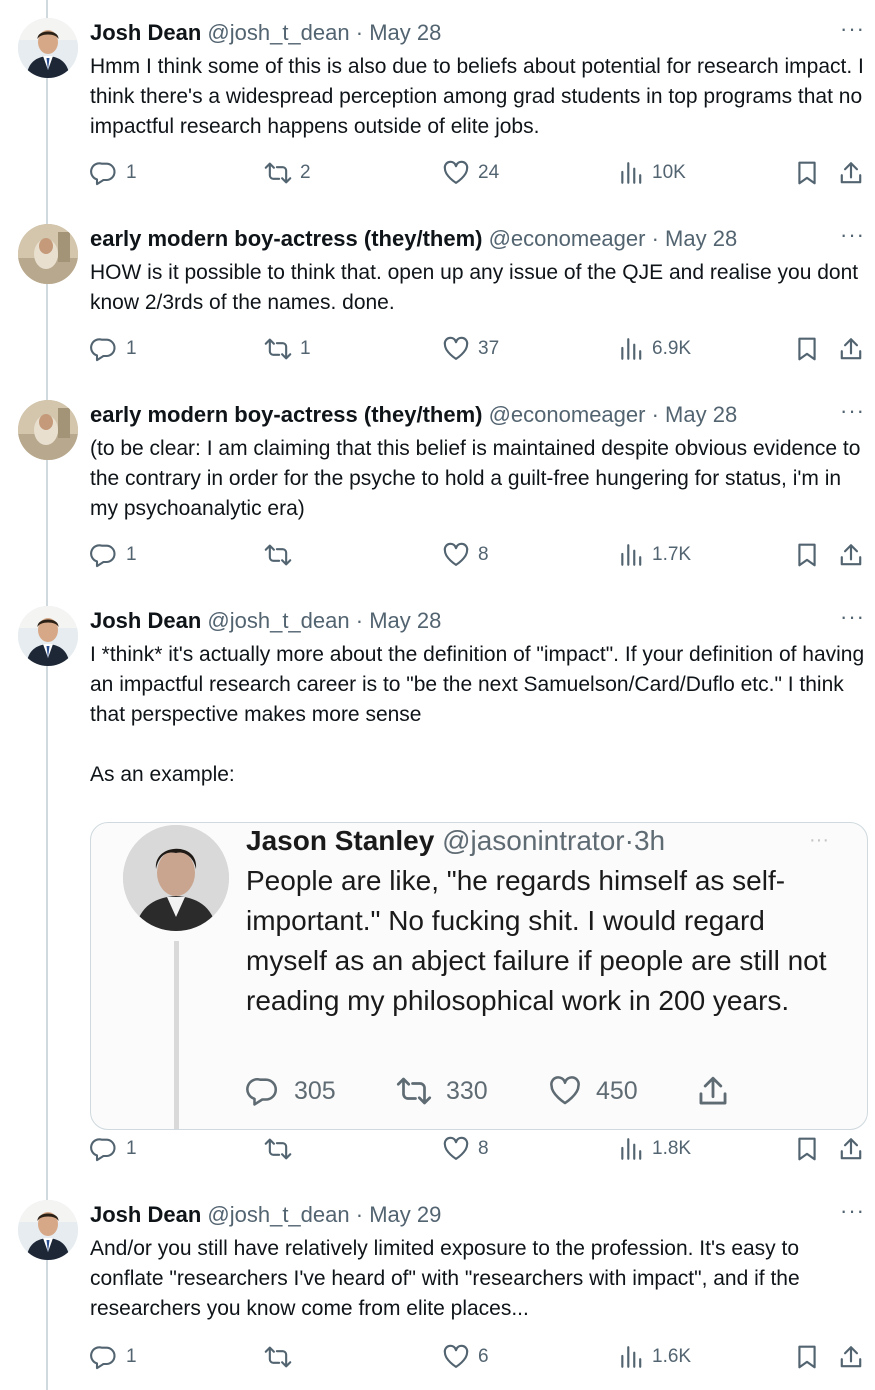 The width and height of the screenshot is (875, 1390). What do you see at coordinates (340, 840) in the screenshot?
I see `embed-author-name: Jason Stanley` at bounding box center [340, 840].